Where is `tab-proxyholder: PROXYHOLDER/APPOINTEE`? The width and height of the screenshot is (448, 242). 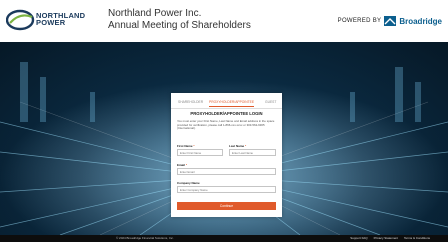
tab-proxyholder: PROXYHOLDER/APPOINTEE is located at coordinates (232, 103).